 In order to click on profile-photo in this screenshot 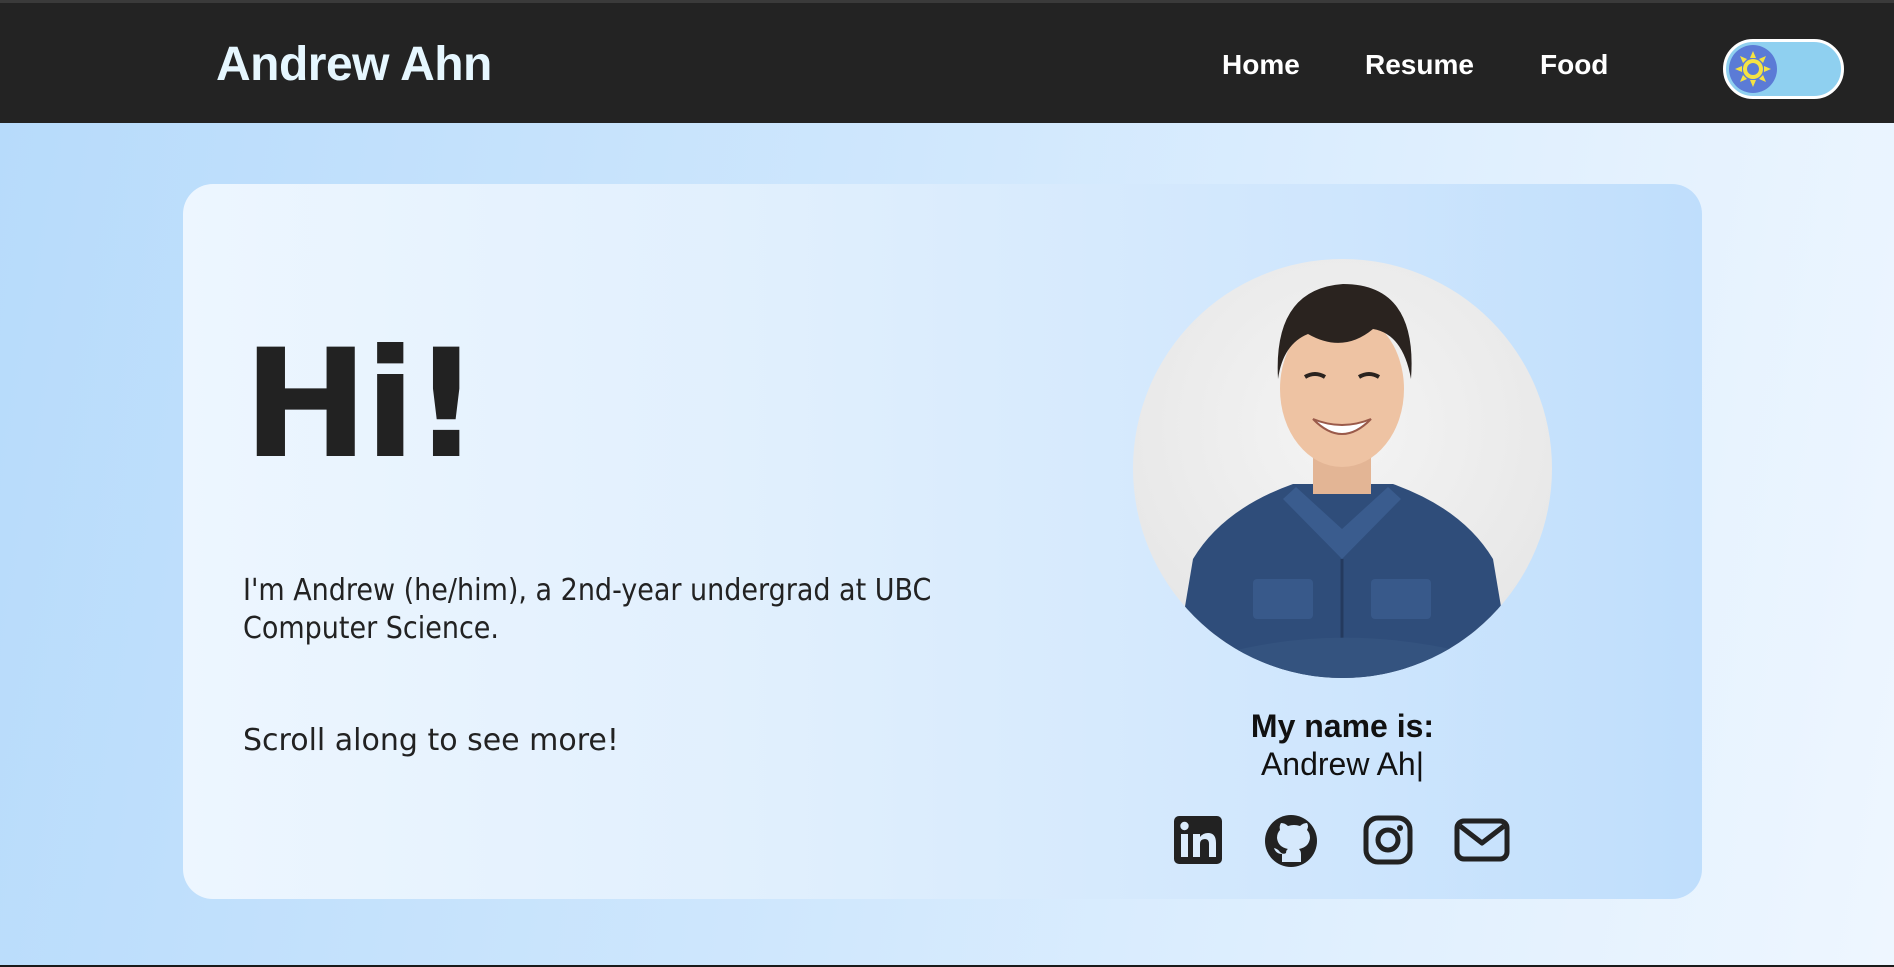, I will do `click(1342, 468)`.